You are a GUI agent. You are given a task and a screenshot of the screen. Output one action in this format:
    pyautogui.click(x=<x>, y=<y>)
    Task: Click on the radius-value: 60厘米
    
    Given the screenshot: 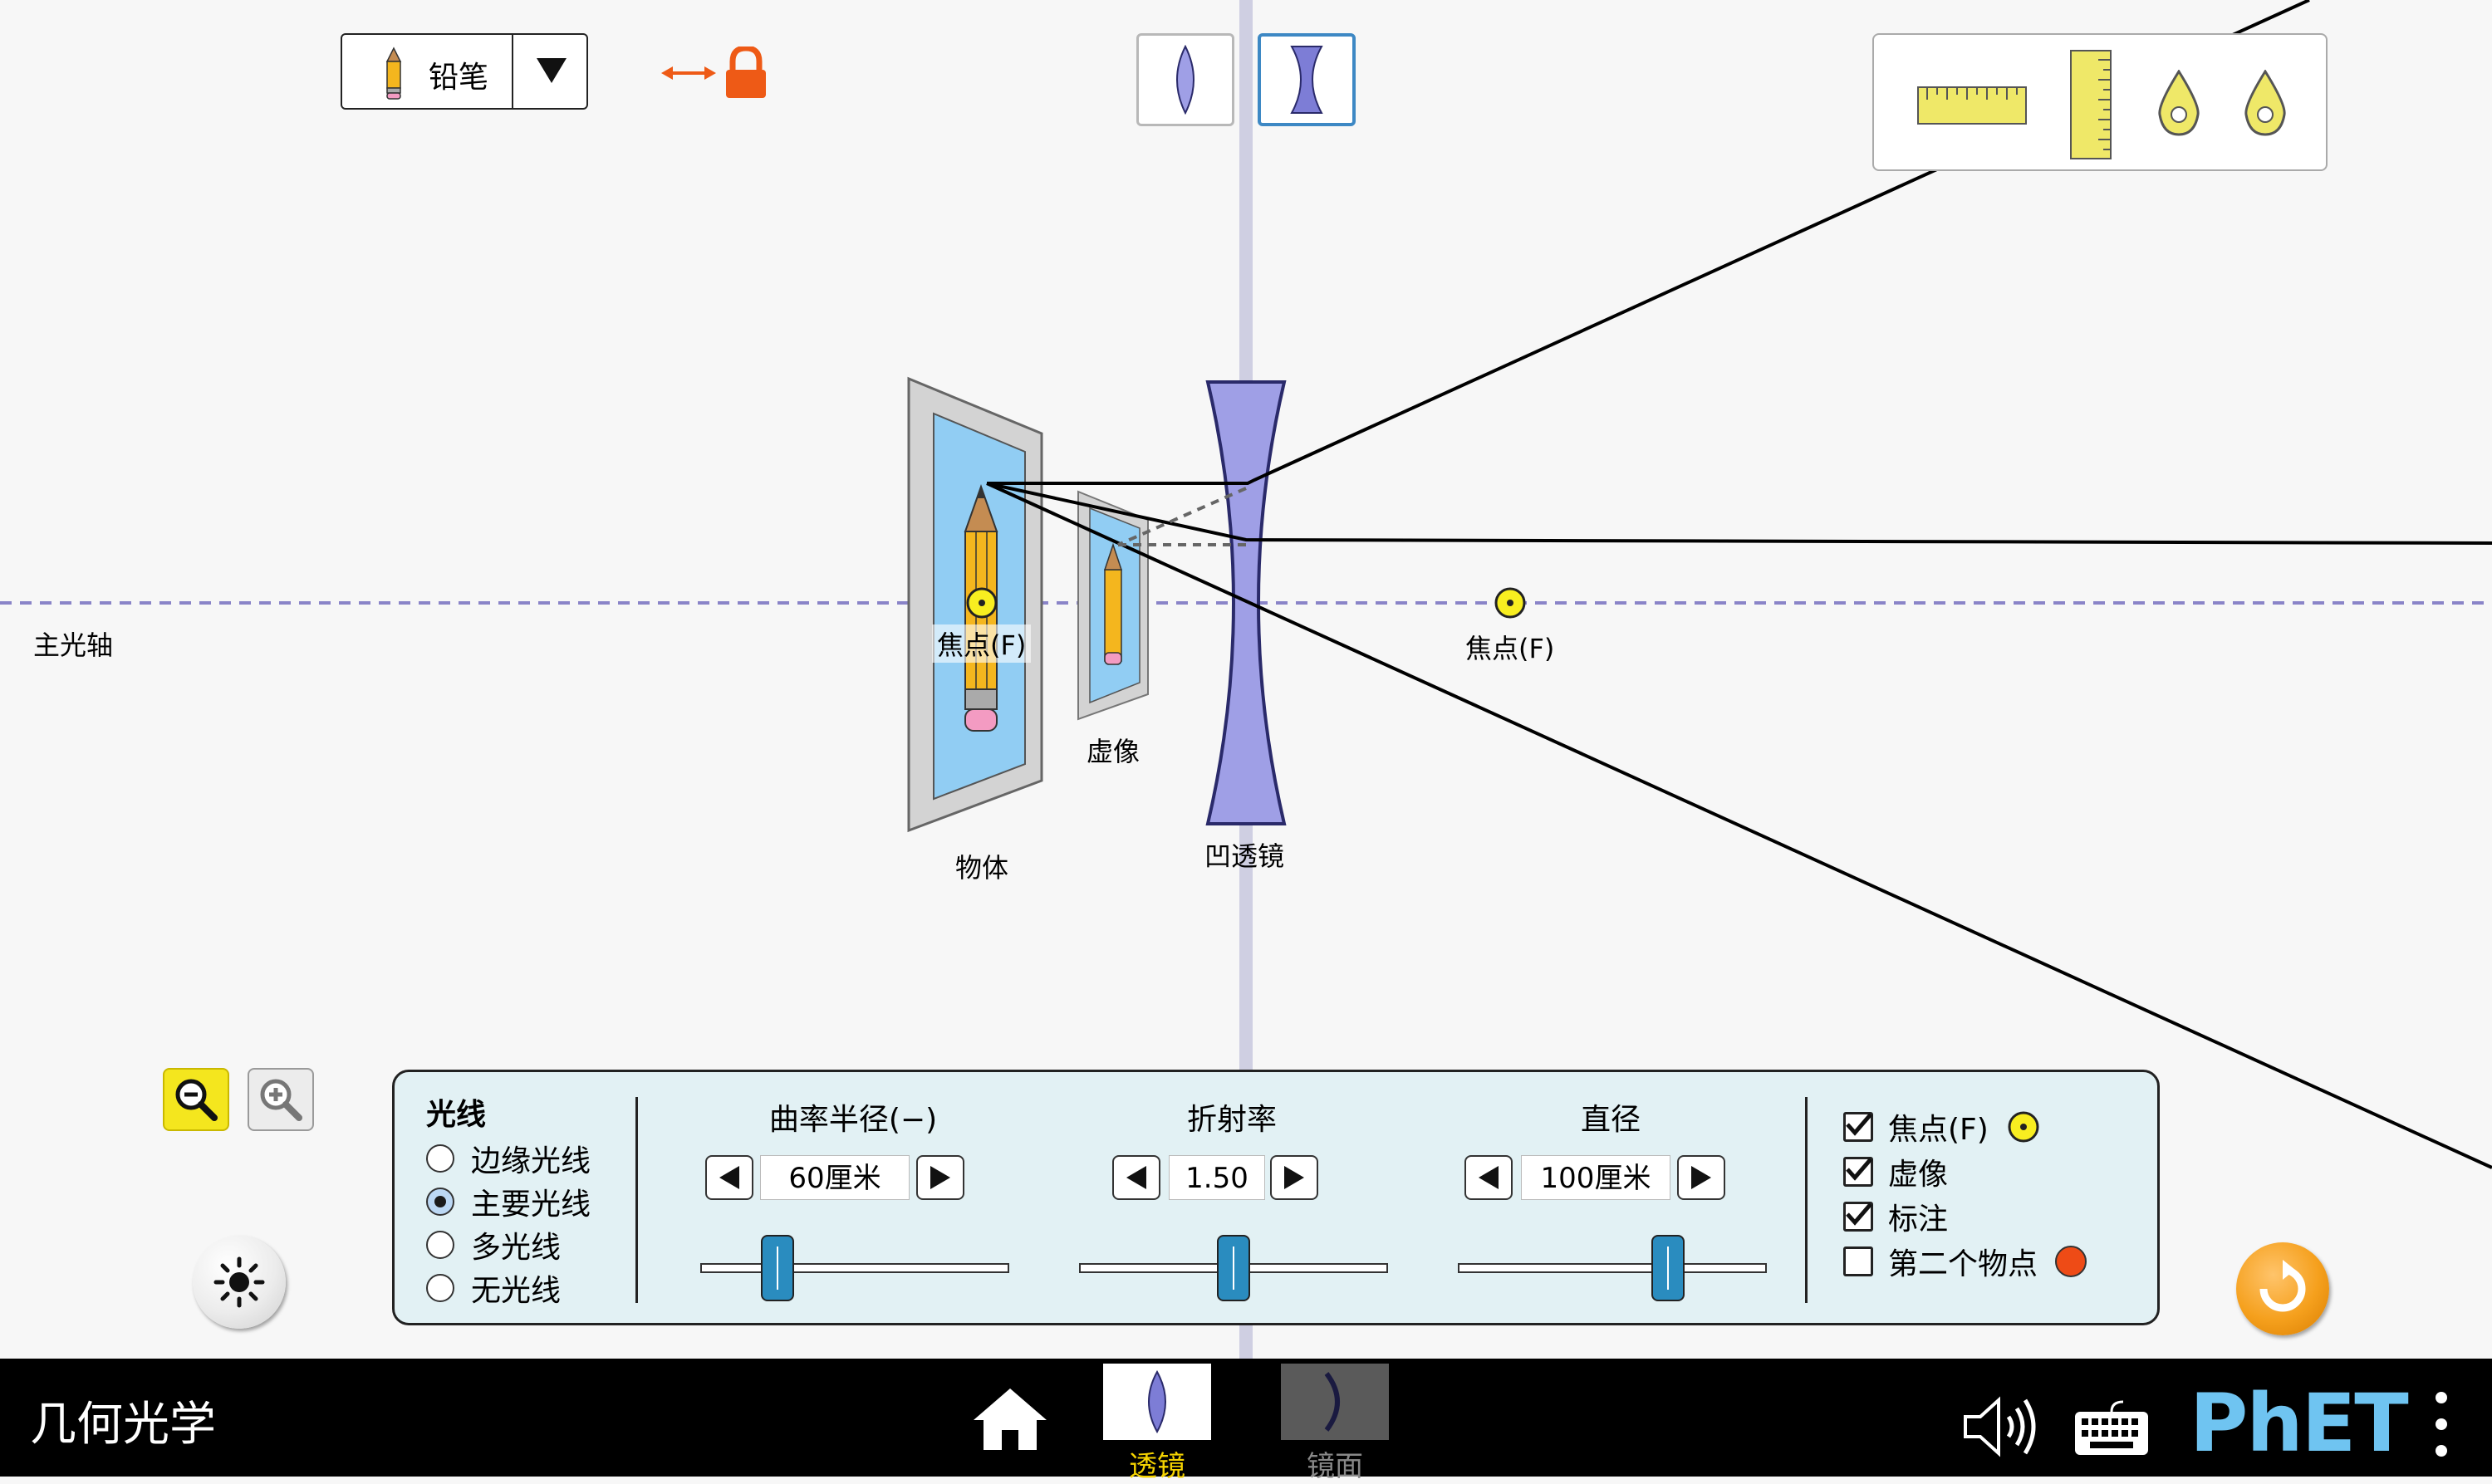 What is the action you would take?
    pyautogui.click(x=835, y=1177)
    